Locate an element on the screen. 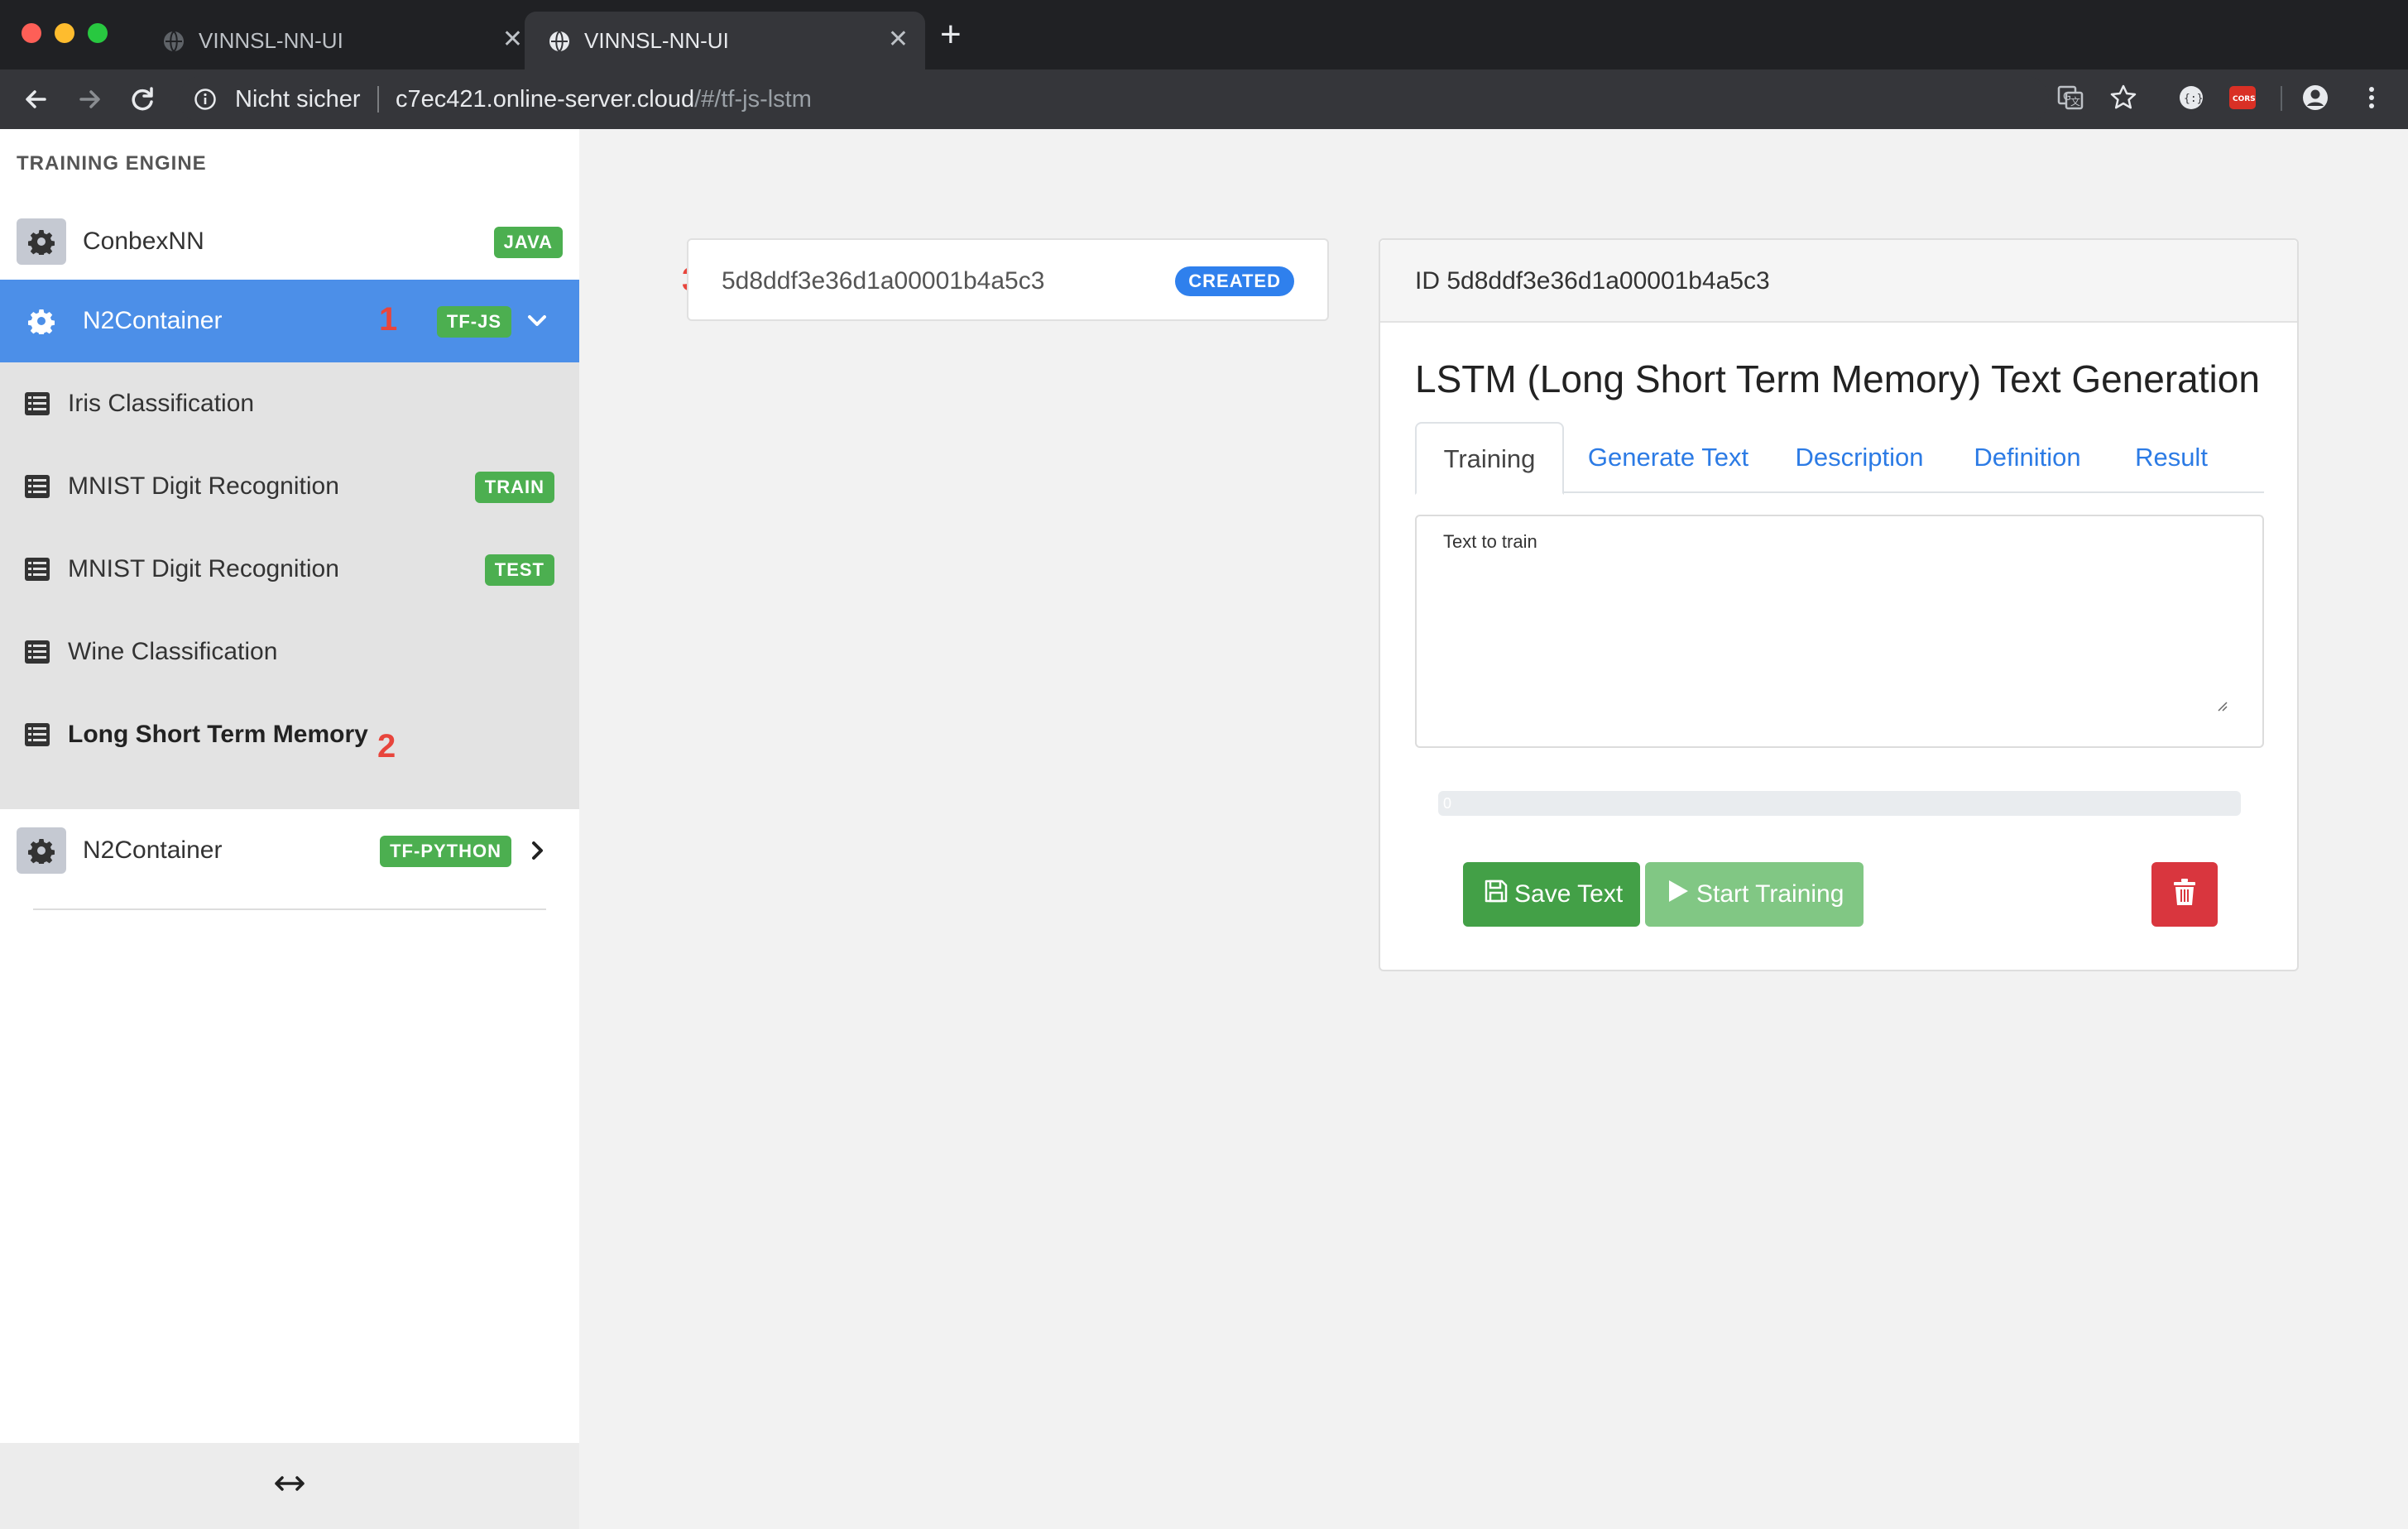  detail-header: ID 5d8ddf3e36d1a00001b4a5c3 is located at coordinates (1838, 281).